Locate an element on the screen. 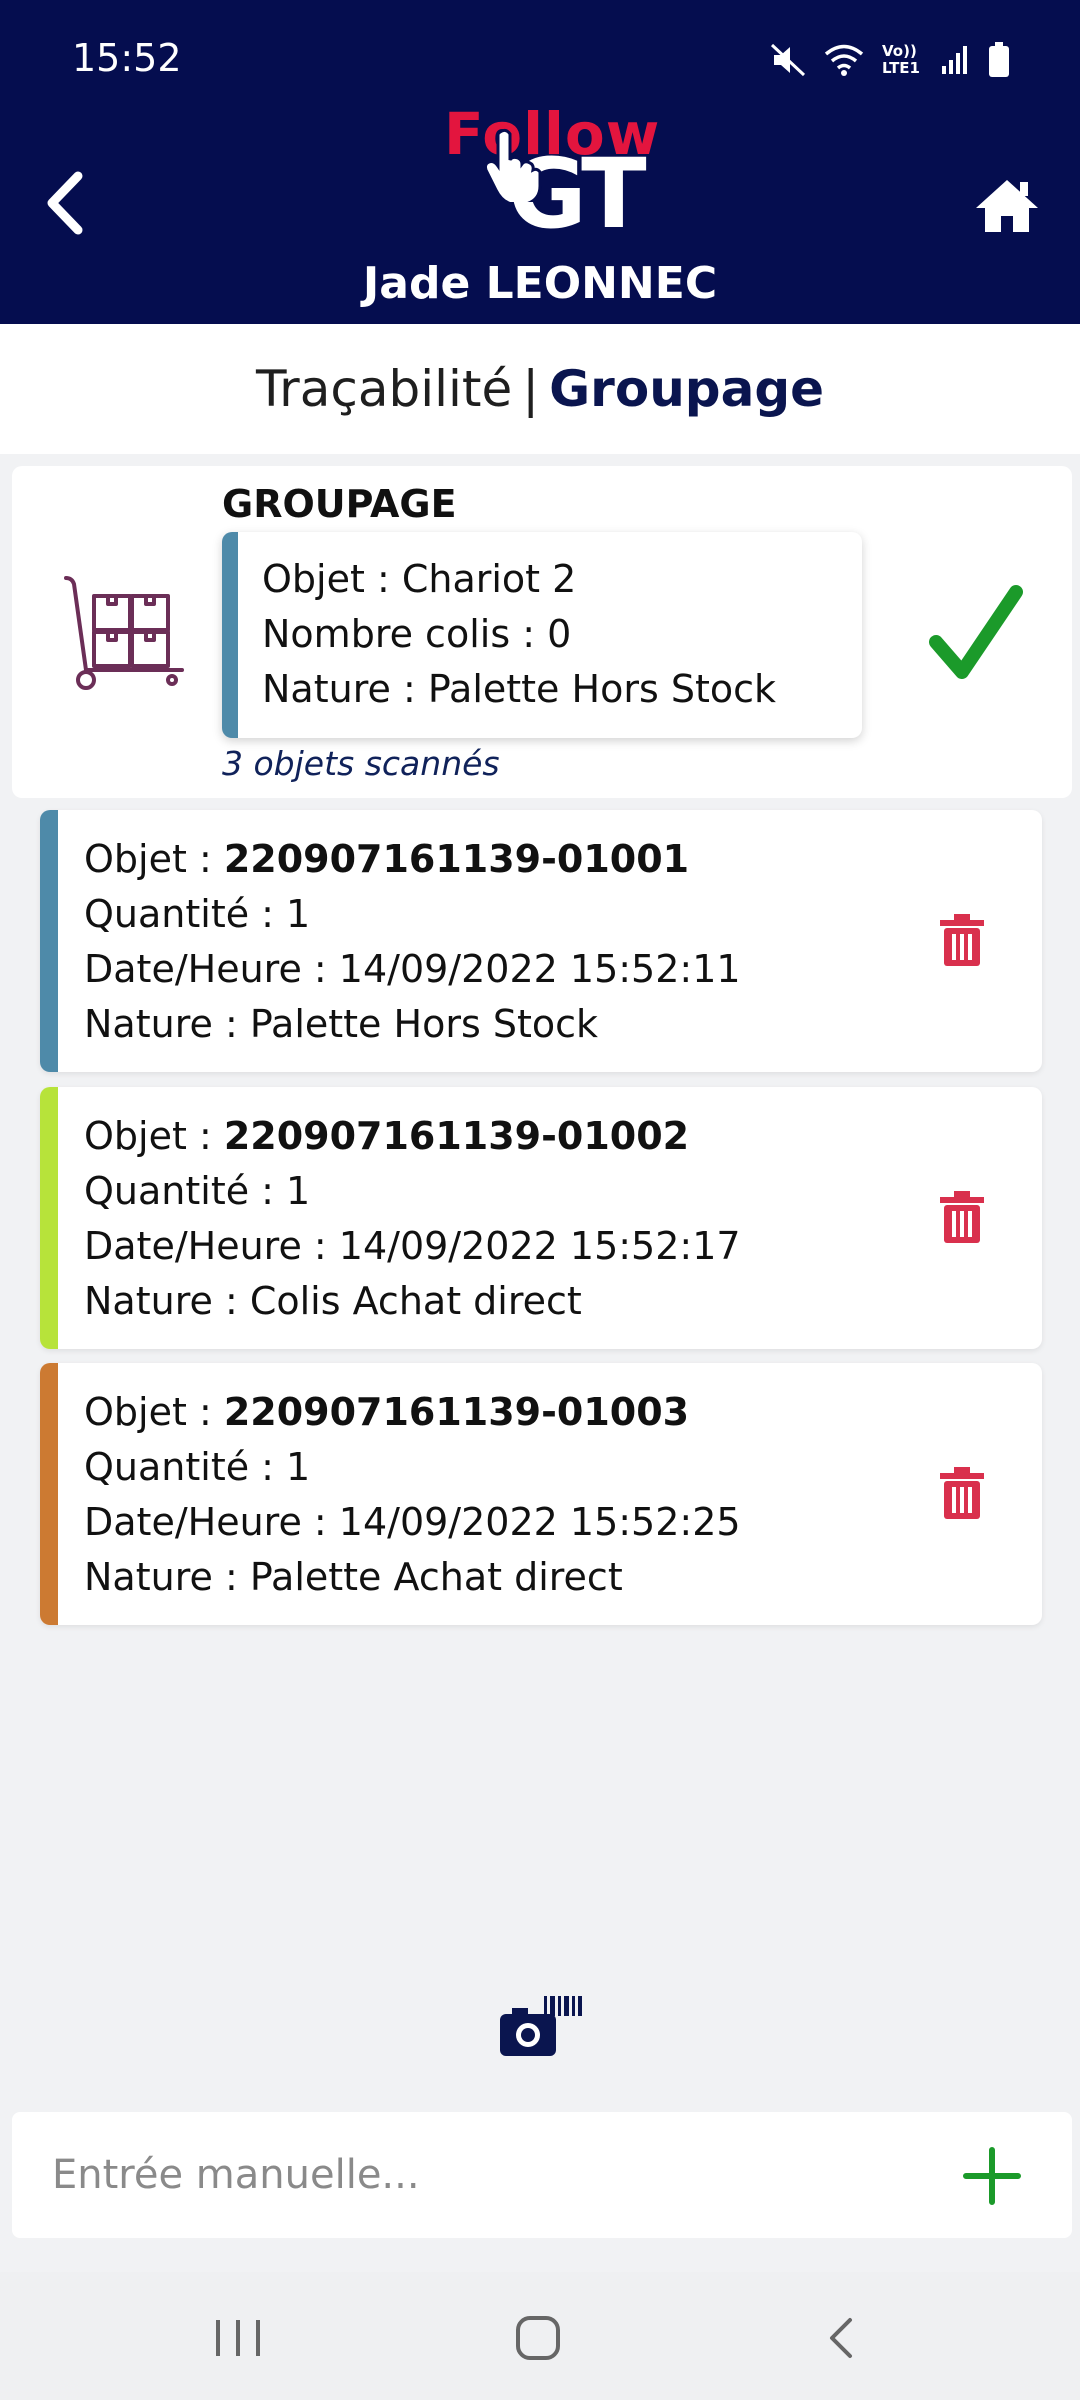 The width and height of the screenshot is (1080, 2400). volte-icon: Vo)) LTE1 is located at coordinates (901, 59).